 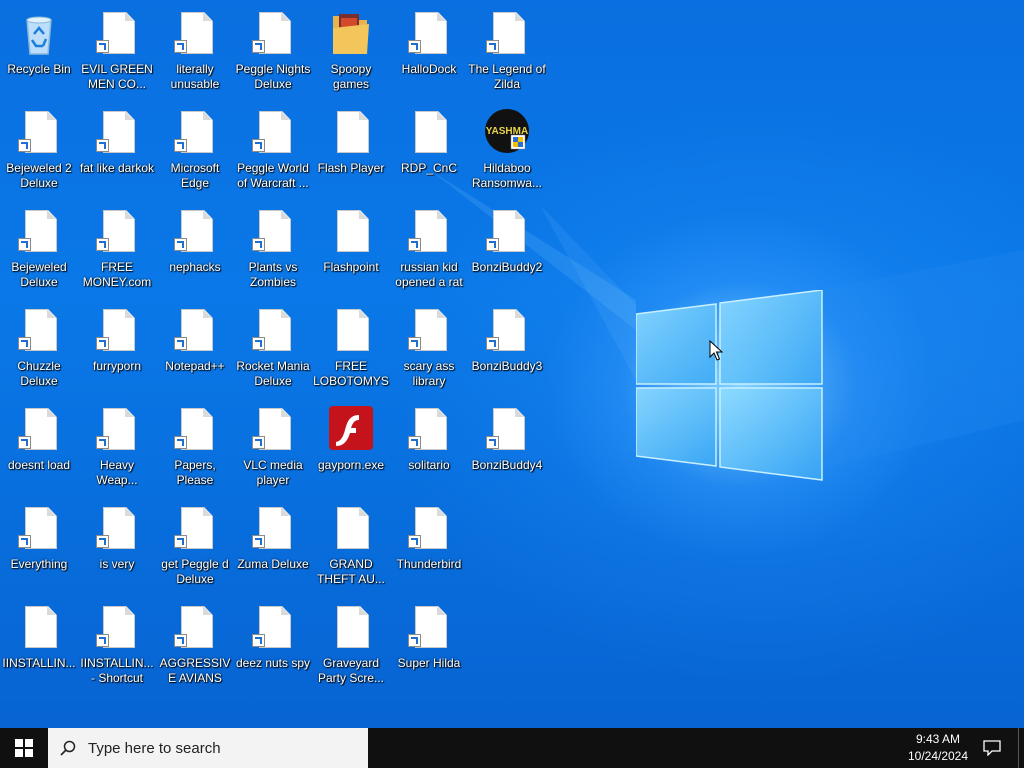 What do you see at coordinates (429, 250) in the screenshot?
I see `desktop-icon: russian kid opened a rat` at bounding box center [429, 250].